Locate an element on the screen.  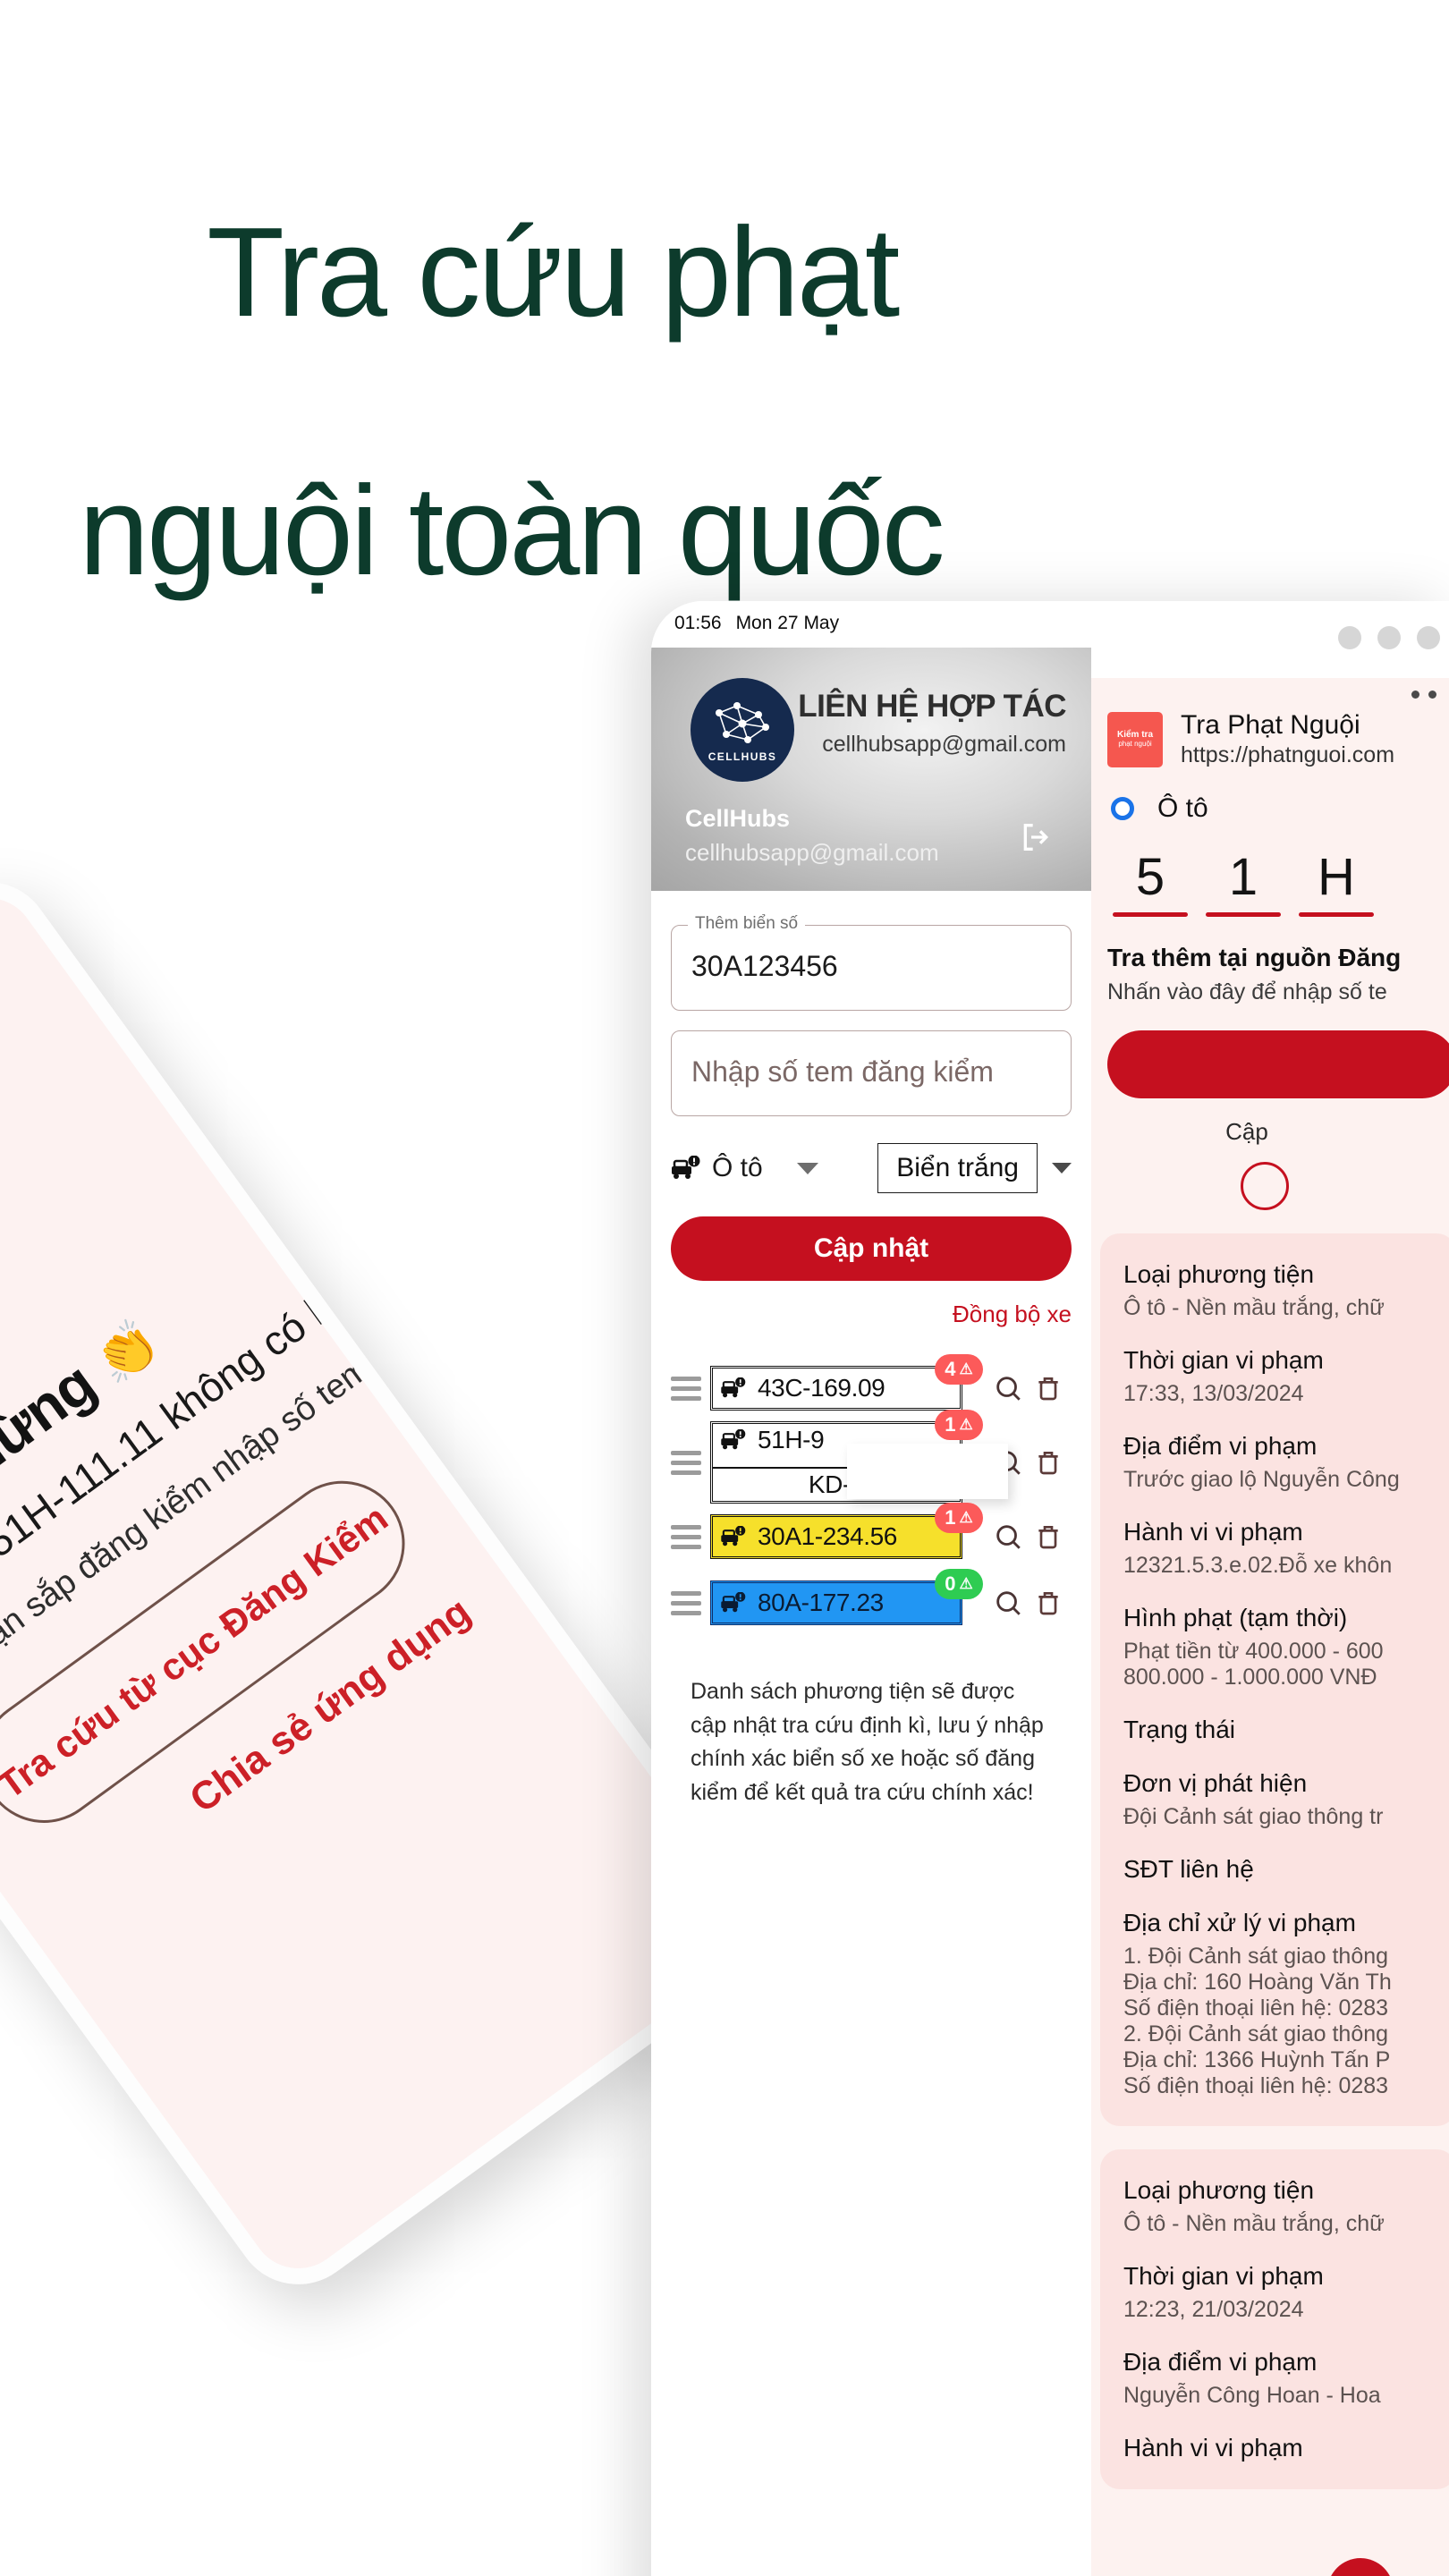
statusbar-date: Mon 27 May is located at coordinates (787, 623).